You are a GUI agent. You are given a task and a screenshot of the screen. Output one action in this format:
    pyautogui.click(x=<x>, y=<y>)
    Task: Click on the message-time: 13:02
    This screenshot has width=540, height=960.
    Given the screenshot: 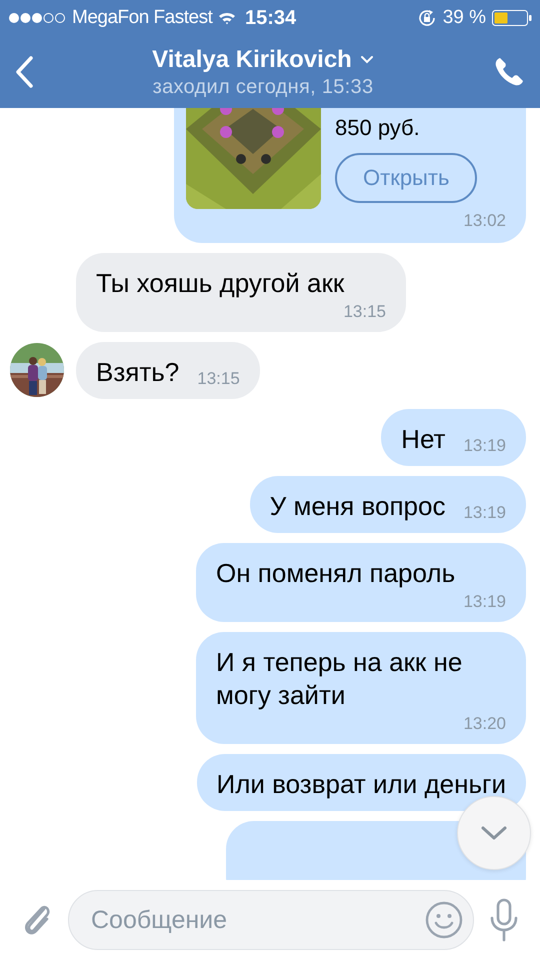 What is the action you would take?
    pyautogui.click(x=484, y=221)
    